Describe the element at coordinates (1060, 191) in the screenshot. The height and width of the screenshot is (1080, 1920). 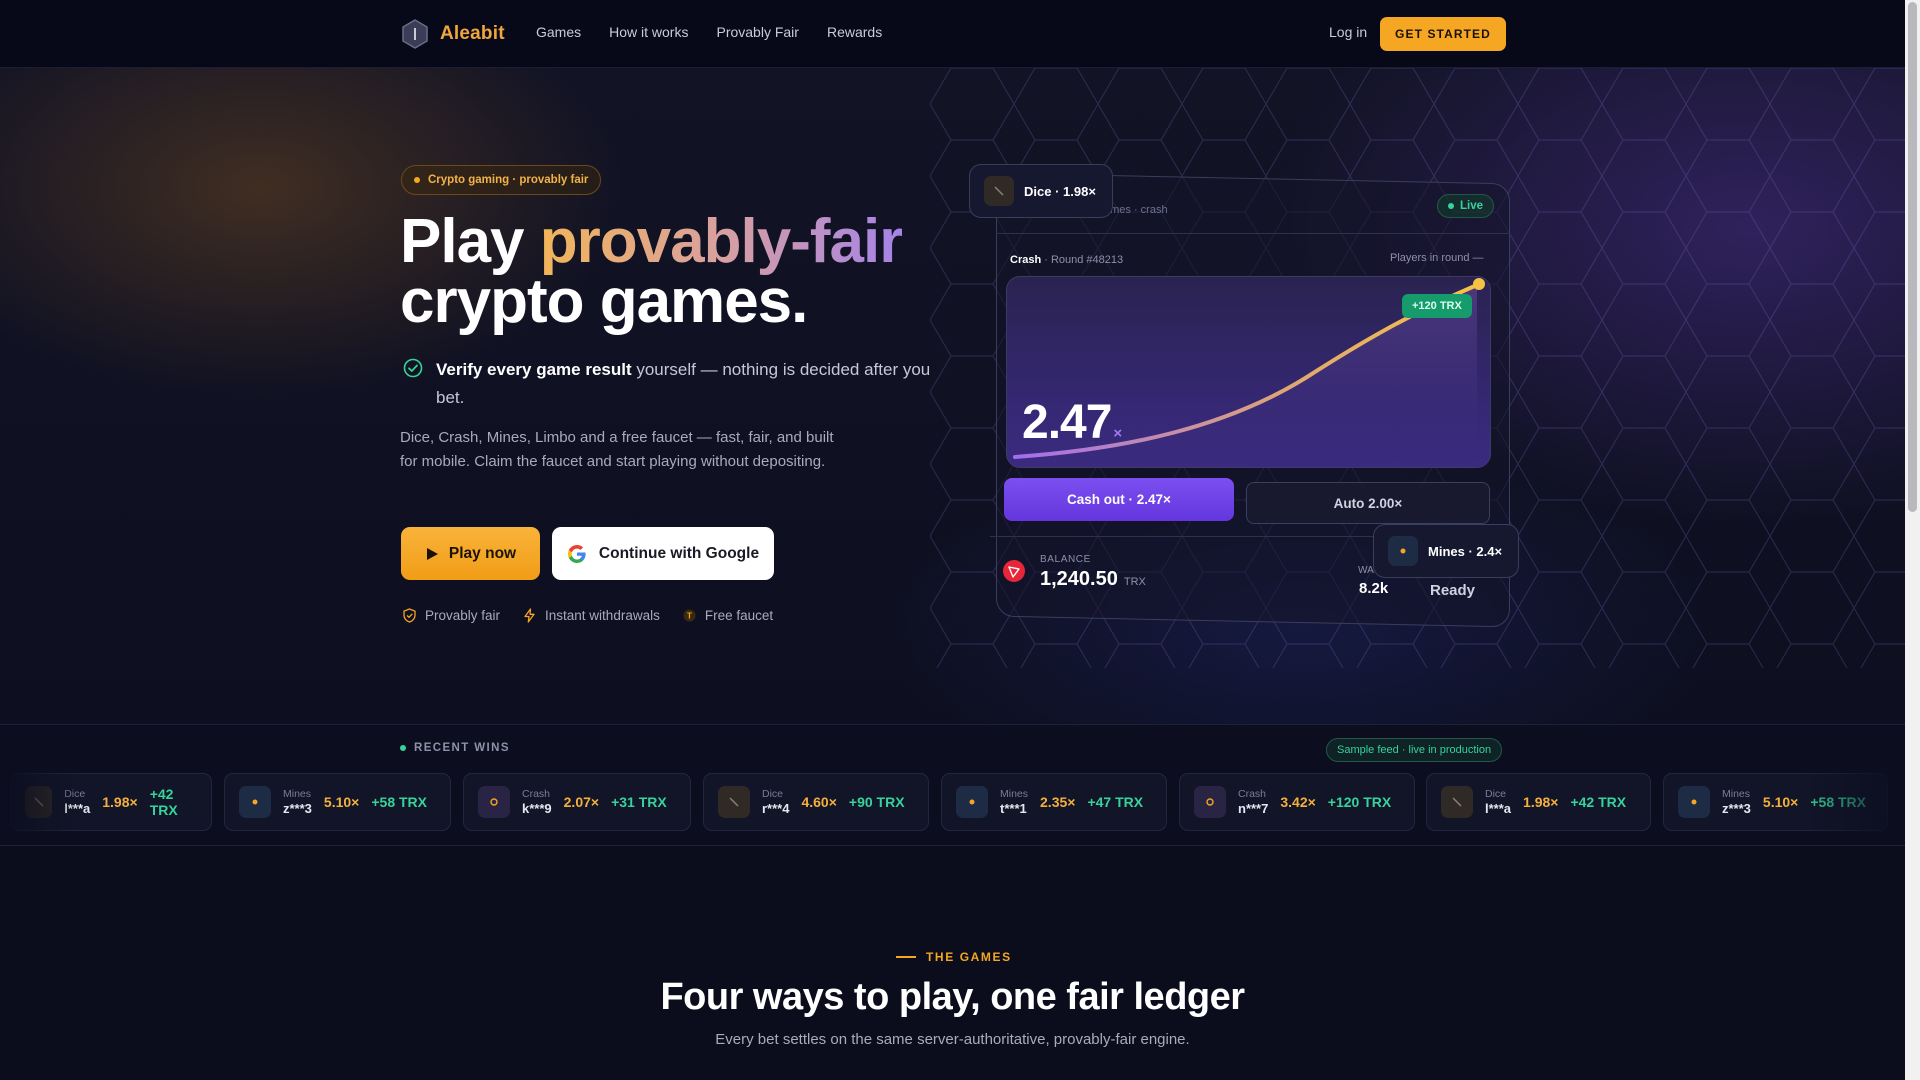
I see `floating-dice-label: Dice · 1.98×` at that location.